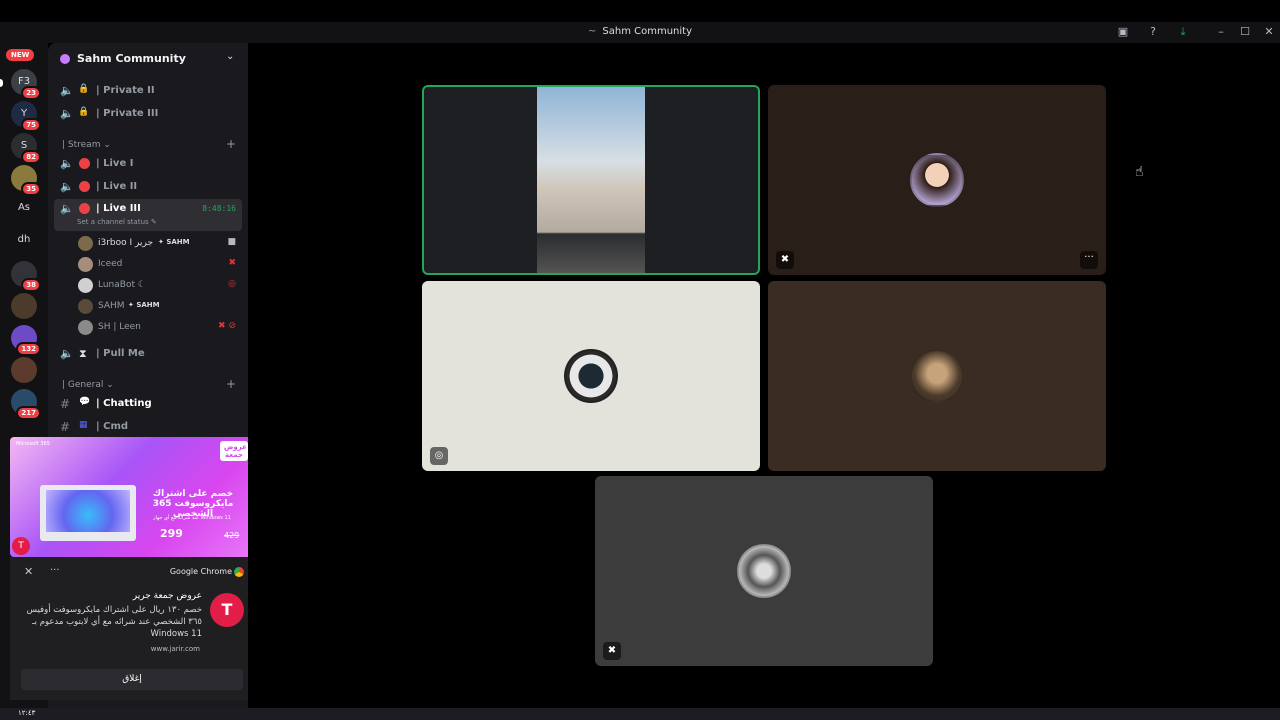 The image size is (1280, 720). Describe the element at coordinates (148, 59) in the screenshot. I see `guild-header: Sahm Community ⌄` at that location.